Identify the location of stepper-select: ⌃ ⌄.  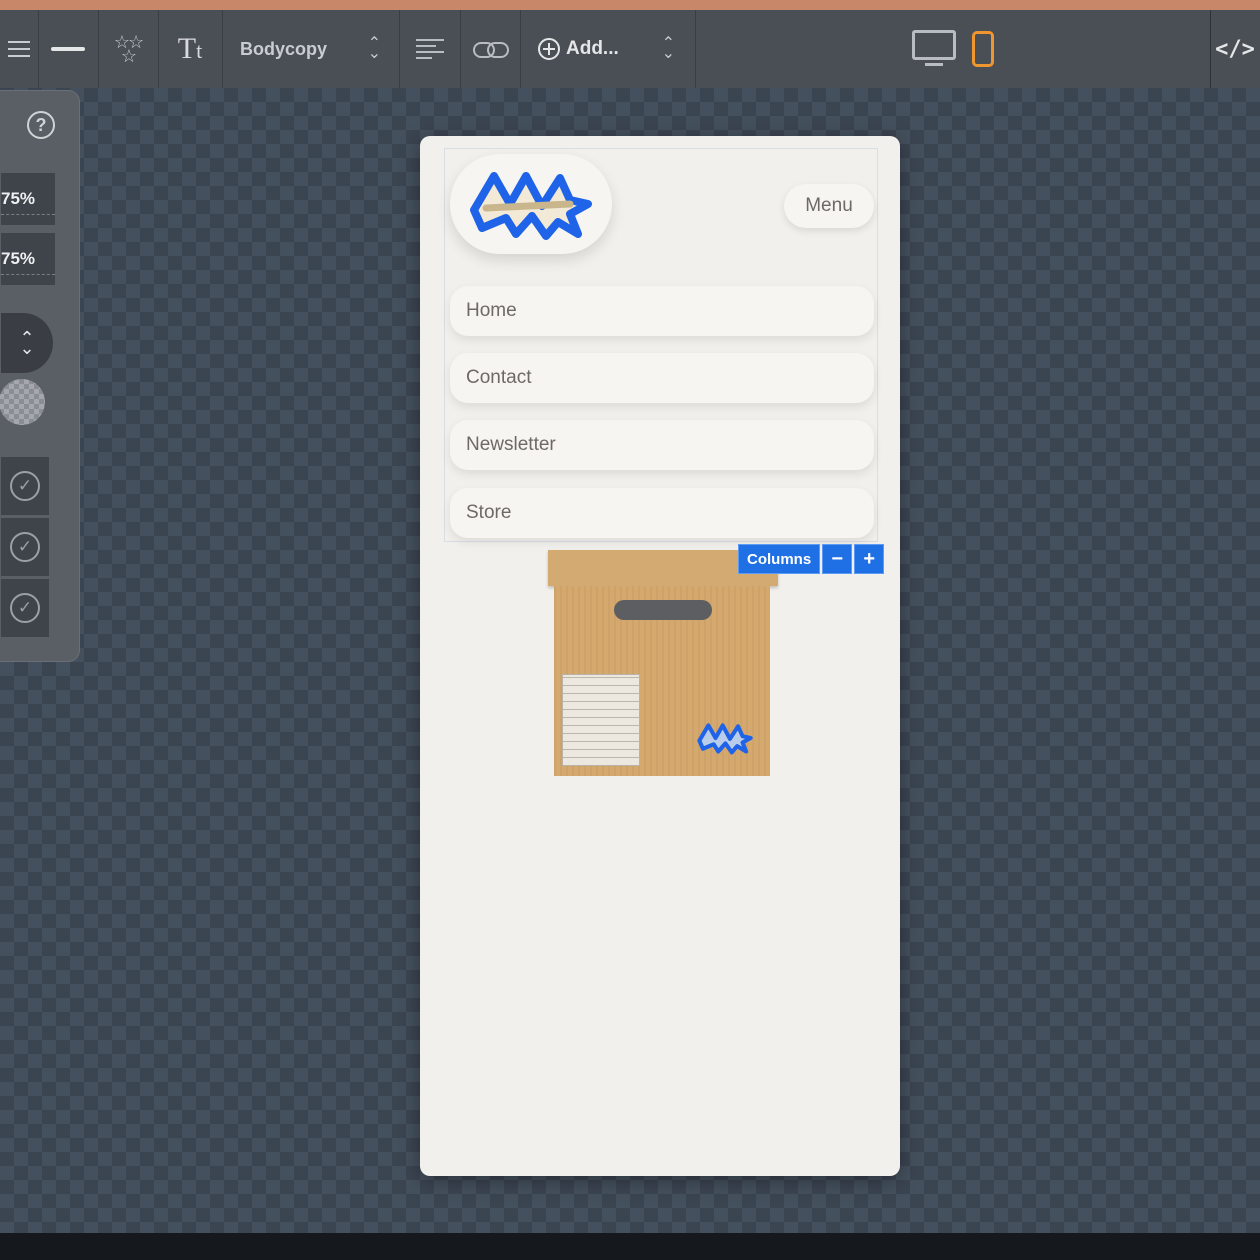
(27, 343).